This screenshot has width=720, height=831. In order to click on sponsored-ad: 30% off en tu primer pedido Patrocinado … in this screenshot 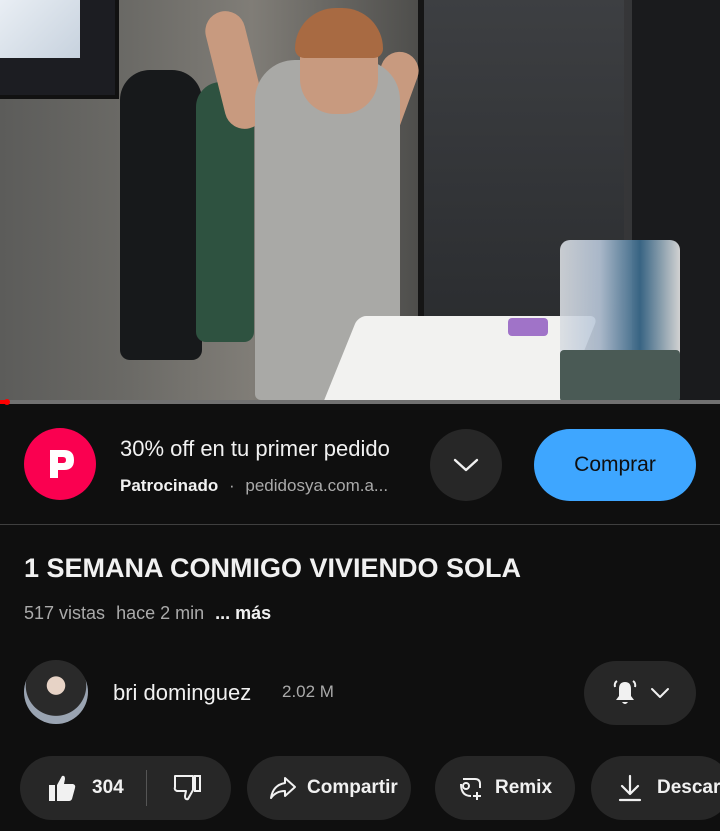, I will do `click(360, 464)`.